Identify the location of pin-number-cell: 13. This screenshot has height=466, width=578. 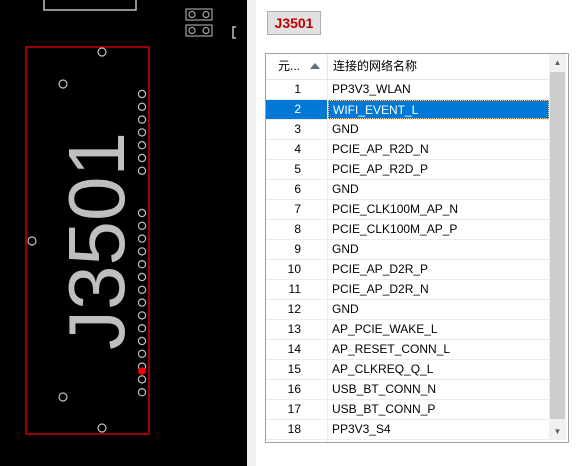
(297, 329).